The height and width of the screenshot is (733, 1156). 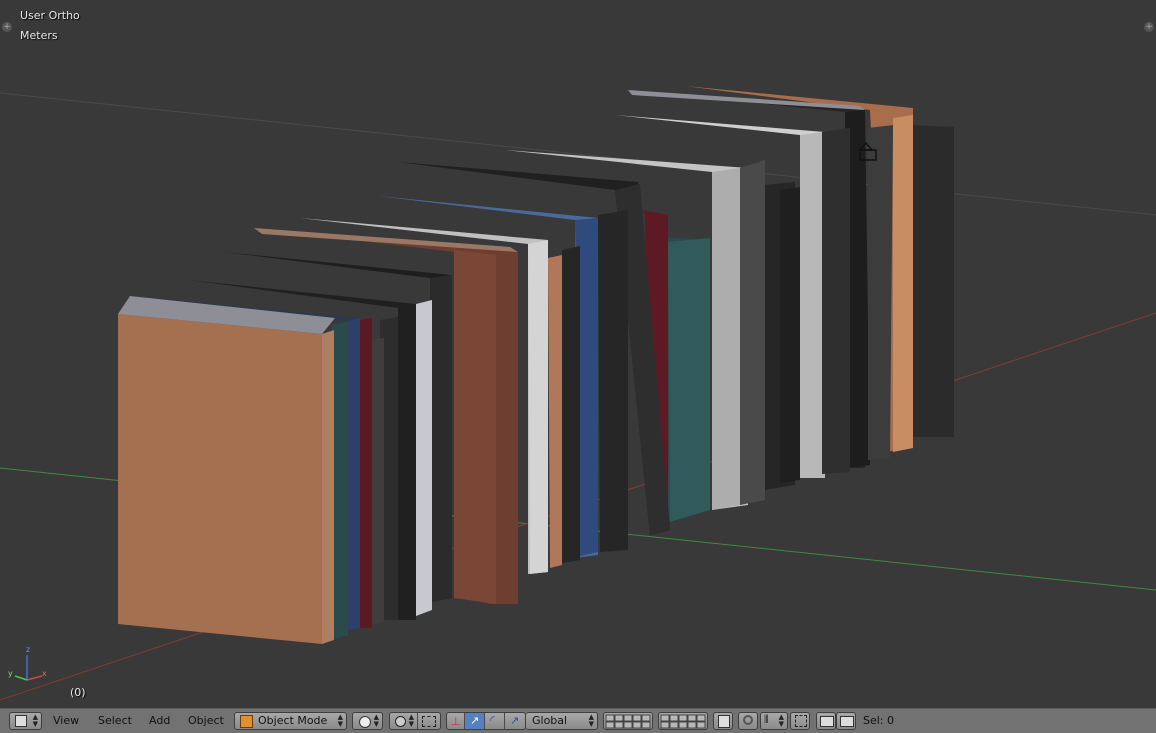 I want to click on layer-lock-button, so click(x=723, y=721).